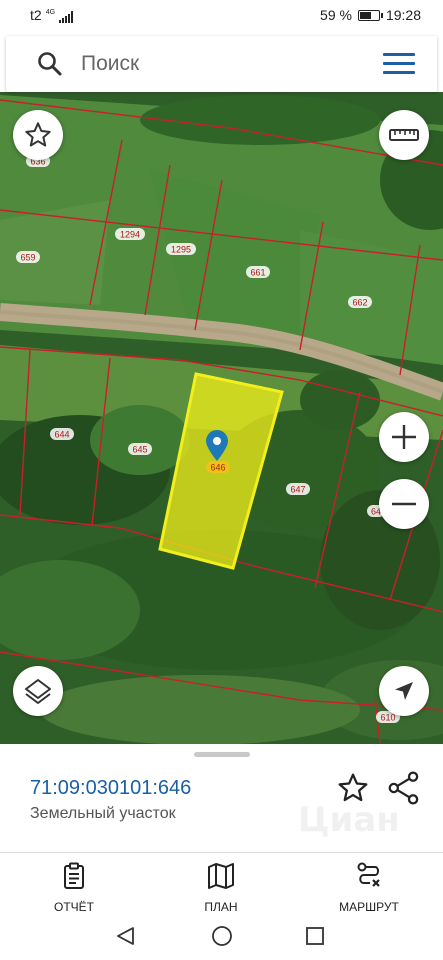 This screenshot has width=443, height=960. Describe the element at coordinates (61, 435) in the screenshot. I see `parcel-label-644: 644` at that location.